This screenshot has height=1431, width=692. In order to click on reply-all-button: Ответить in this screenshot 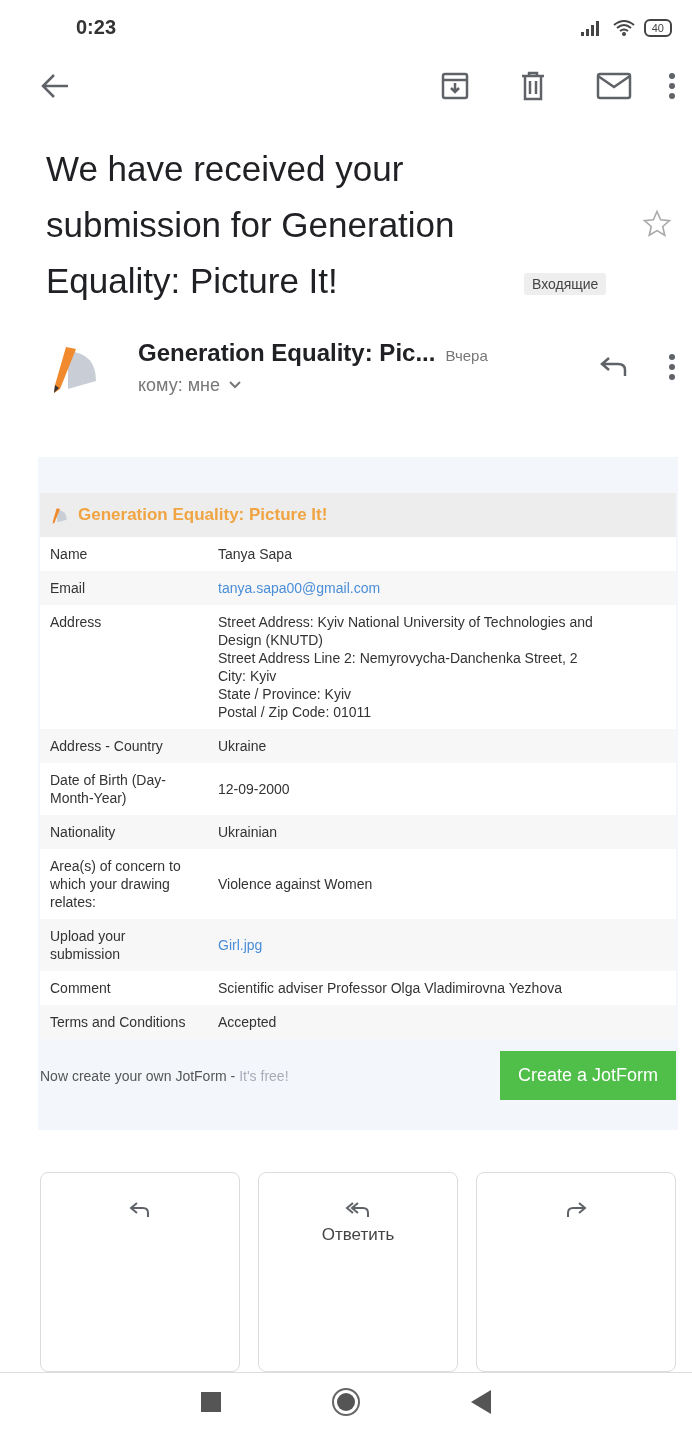, I will do `click(358, 1272)`.